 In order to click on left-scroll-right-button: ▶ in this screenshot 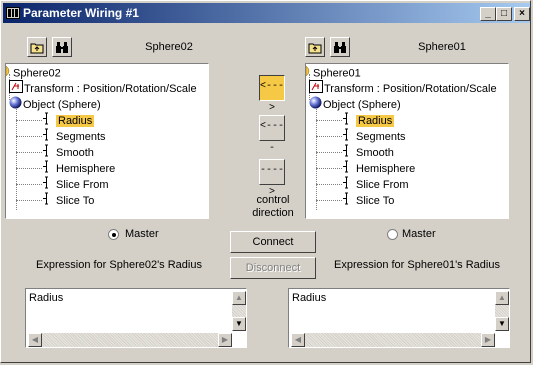, I will do `click(225, 340)`.